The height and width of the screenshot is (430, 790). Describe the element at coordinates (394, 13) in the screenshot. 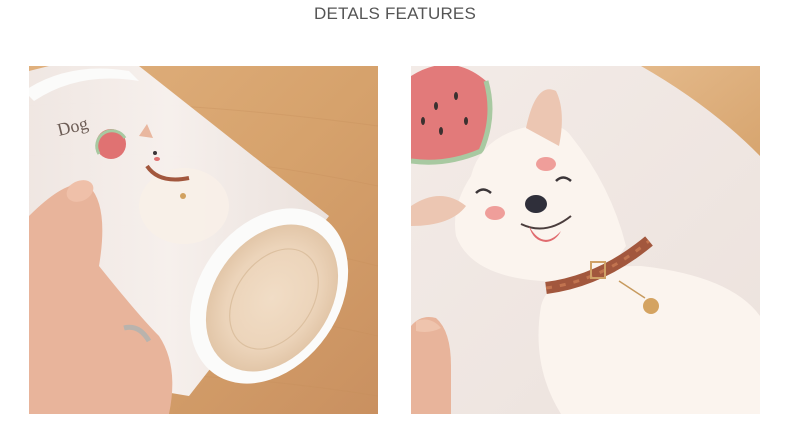

I see `section-title: DETALS FEATURES` at that location.